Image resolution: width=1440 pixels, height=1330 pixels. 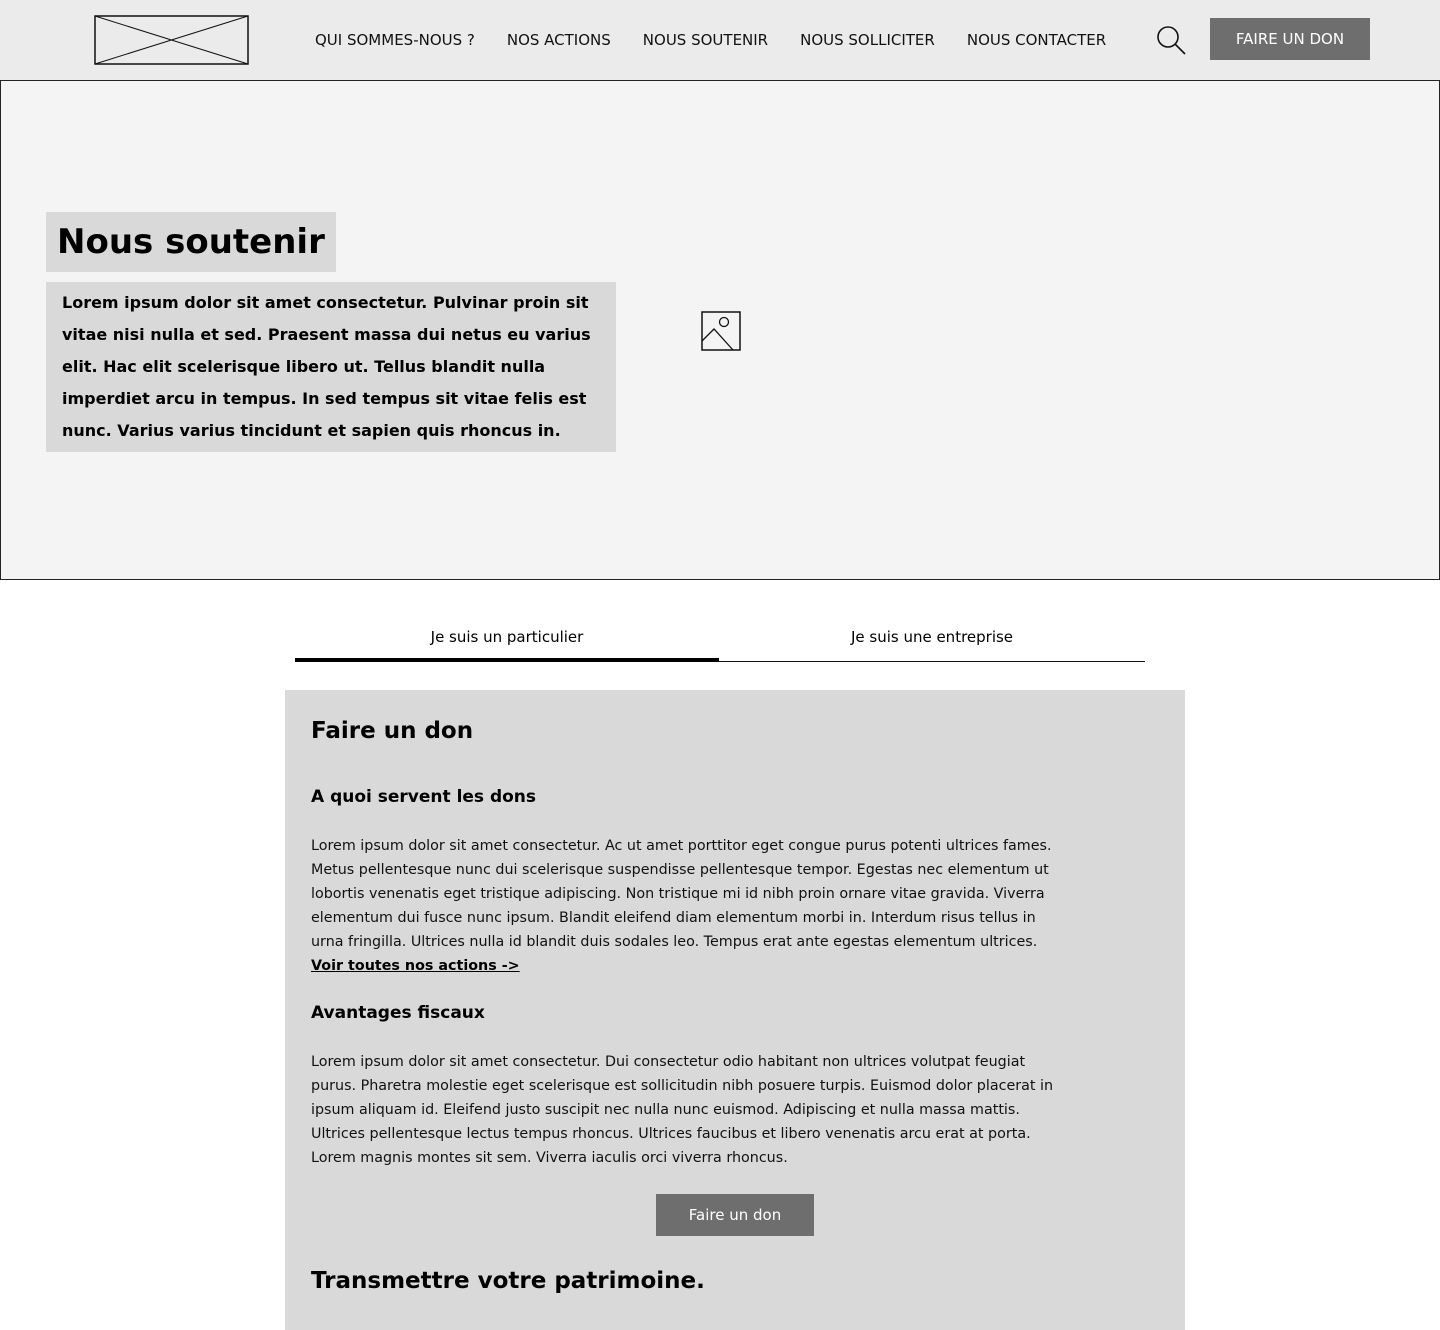 What do you see at coordinates (735, 1215) in the screenshot?
I see `panel-donate-button: Faire un don` at bounding box center [735, 1215].